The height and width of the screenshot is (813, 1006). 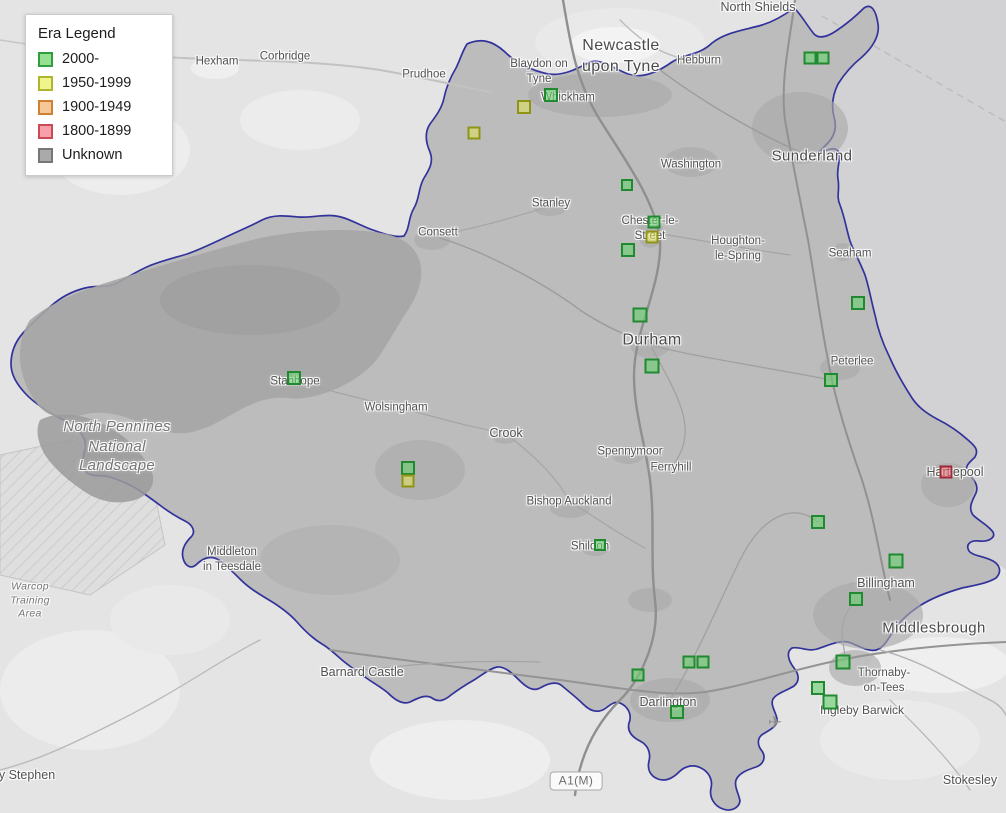 What do you see at coordinates (81, 59) in the screenshot?
I see `legend-item-label: 2000-` at bounding box center [81, 59].